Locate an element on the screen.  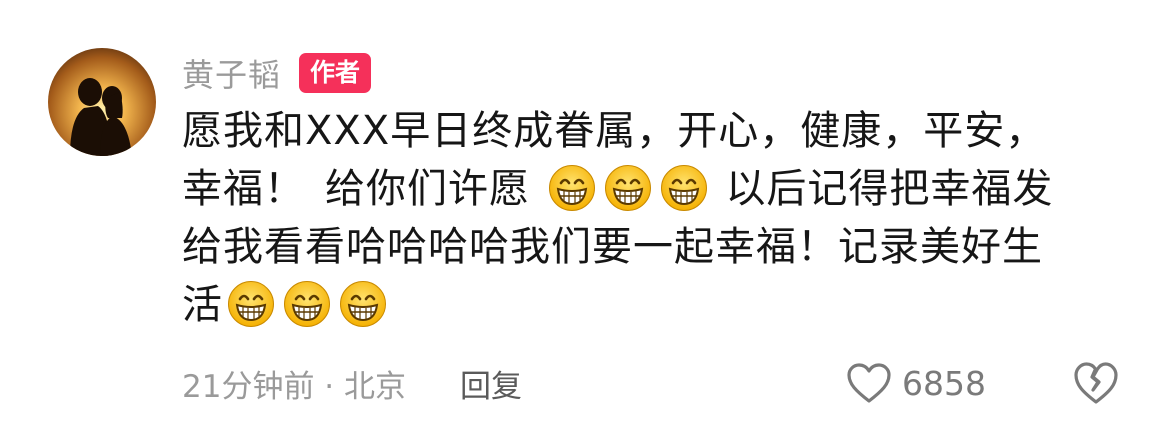
author-badge: 作者 is located at coordinates (335, 73).